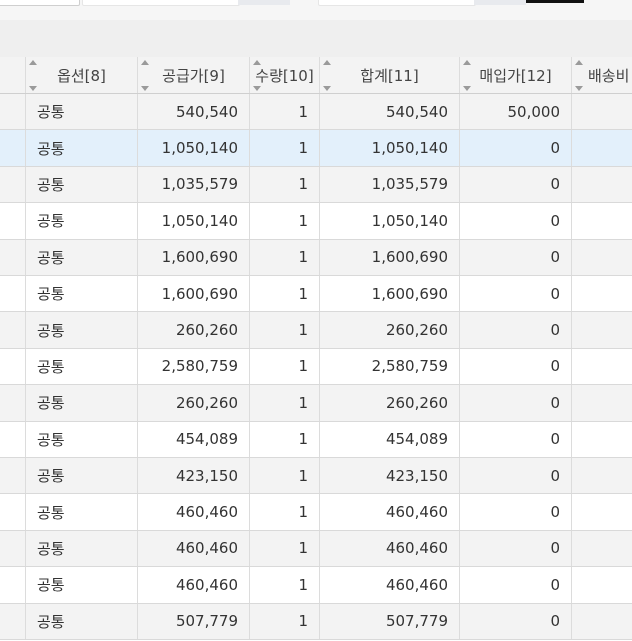  Describe the element at coordinates (390, 257) in the screenshot. I see `cell-total: 1,600,690` at that location.